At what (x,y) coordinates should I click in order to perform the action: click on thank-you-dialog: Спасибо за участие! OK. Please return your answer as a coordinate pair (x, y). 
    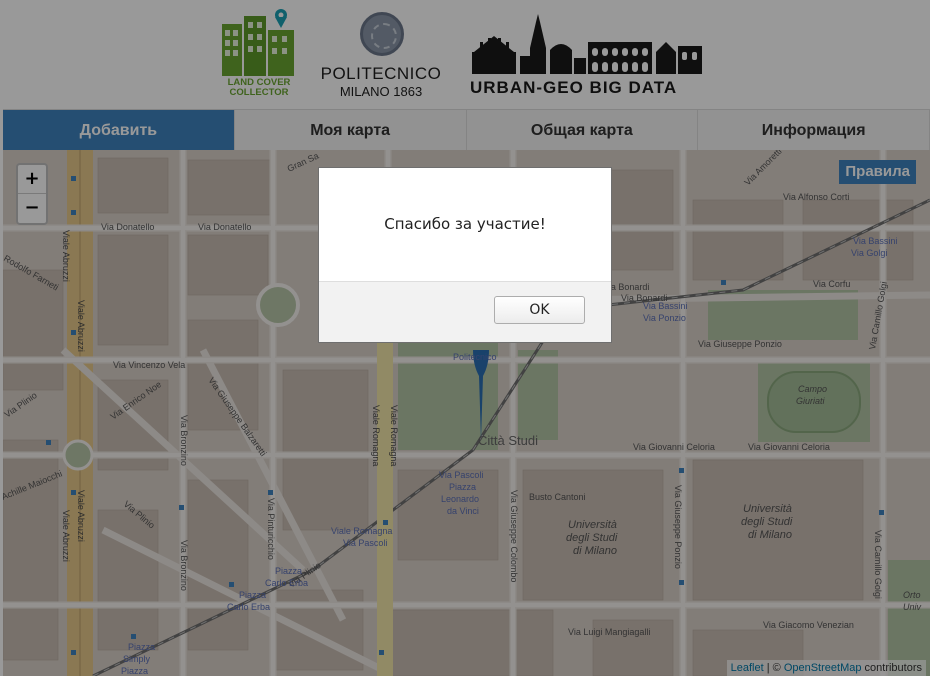
    Looking at the image, I should click on (465, 255).